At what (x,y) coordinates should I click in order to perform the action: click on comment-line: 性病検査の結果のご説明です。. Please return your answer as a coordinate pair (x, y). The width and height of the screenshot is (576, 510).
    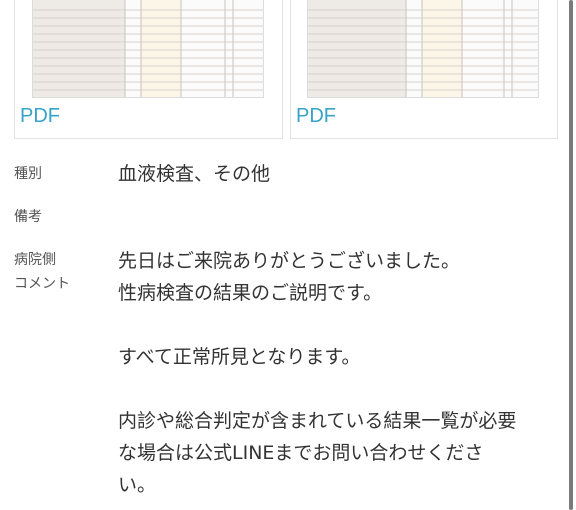
    Looking at the image, I should click on (250, 293).